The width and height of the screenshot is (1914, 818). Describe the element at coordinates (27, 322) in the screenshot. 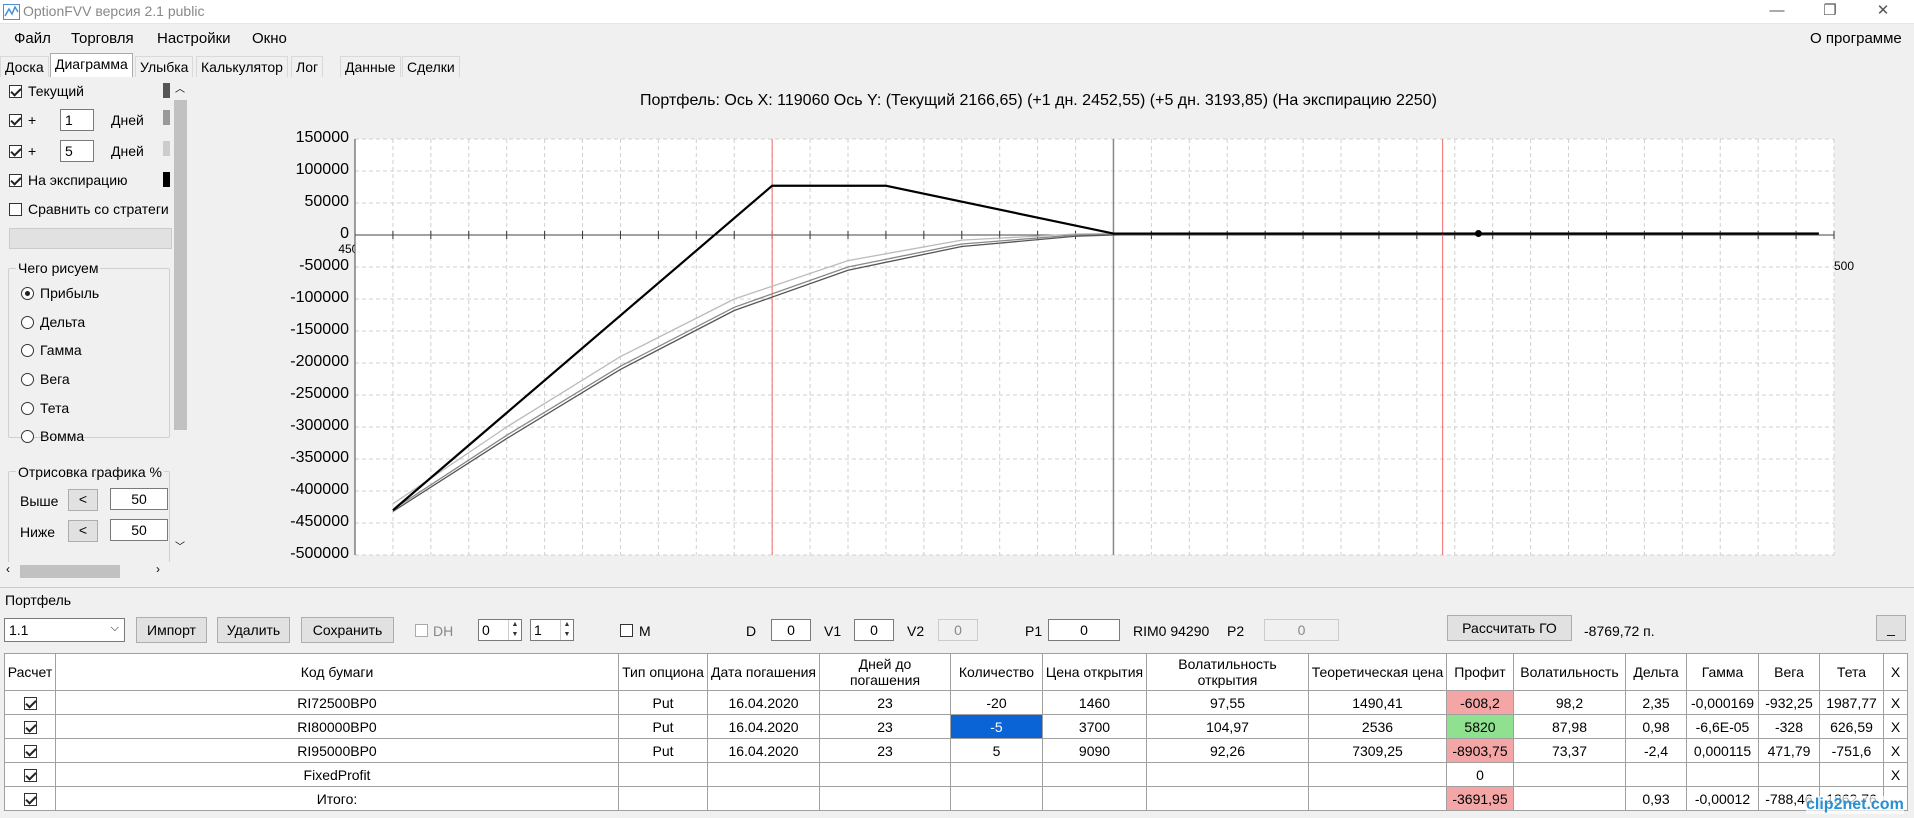

I see `radio-delta` at that location.